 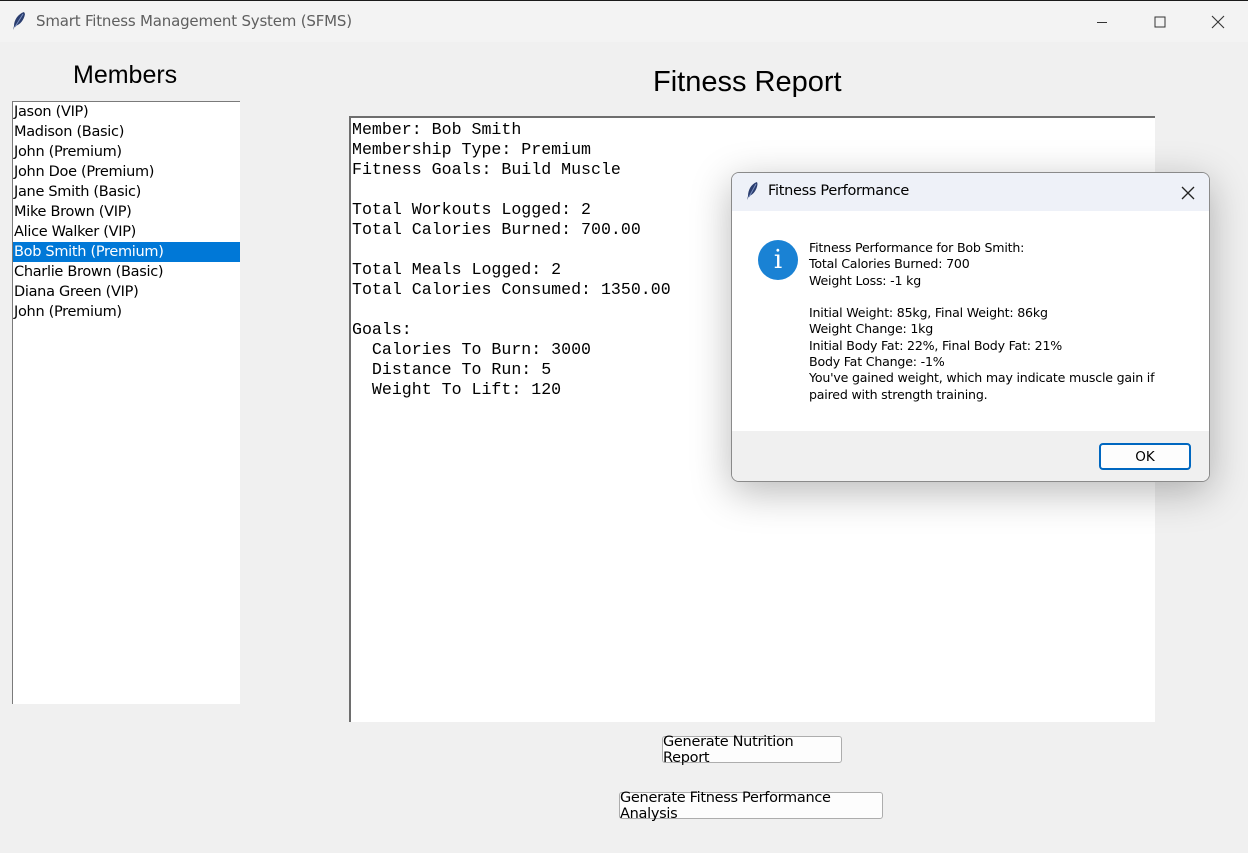 I want to click on maximize-icon, so click(x=1160, y=21).